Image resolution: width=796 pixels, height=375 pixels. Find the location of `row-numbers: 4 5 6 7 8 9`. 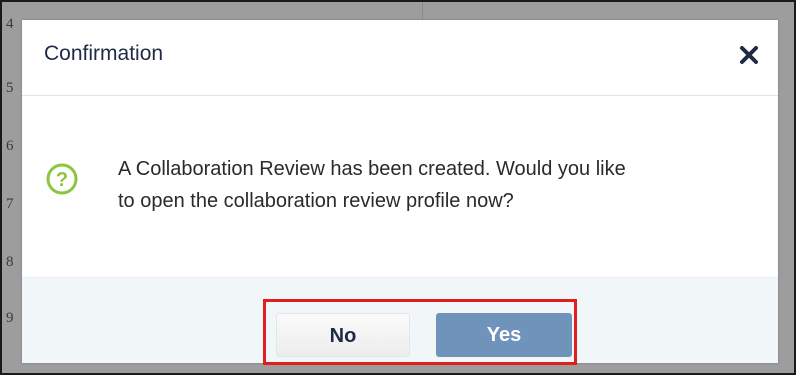

row-numbers: 4 5 6 7 8 9 is located at coordinates (12, 187).